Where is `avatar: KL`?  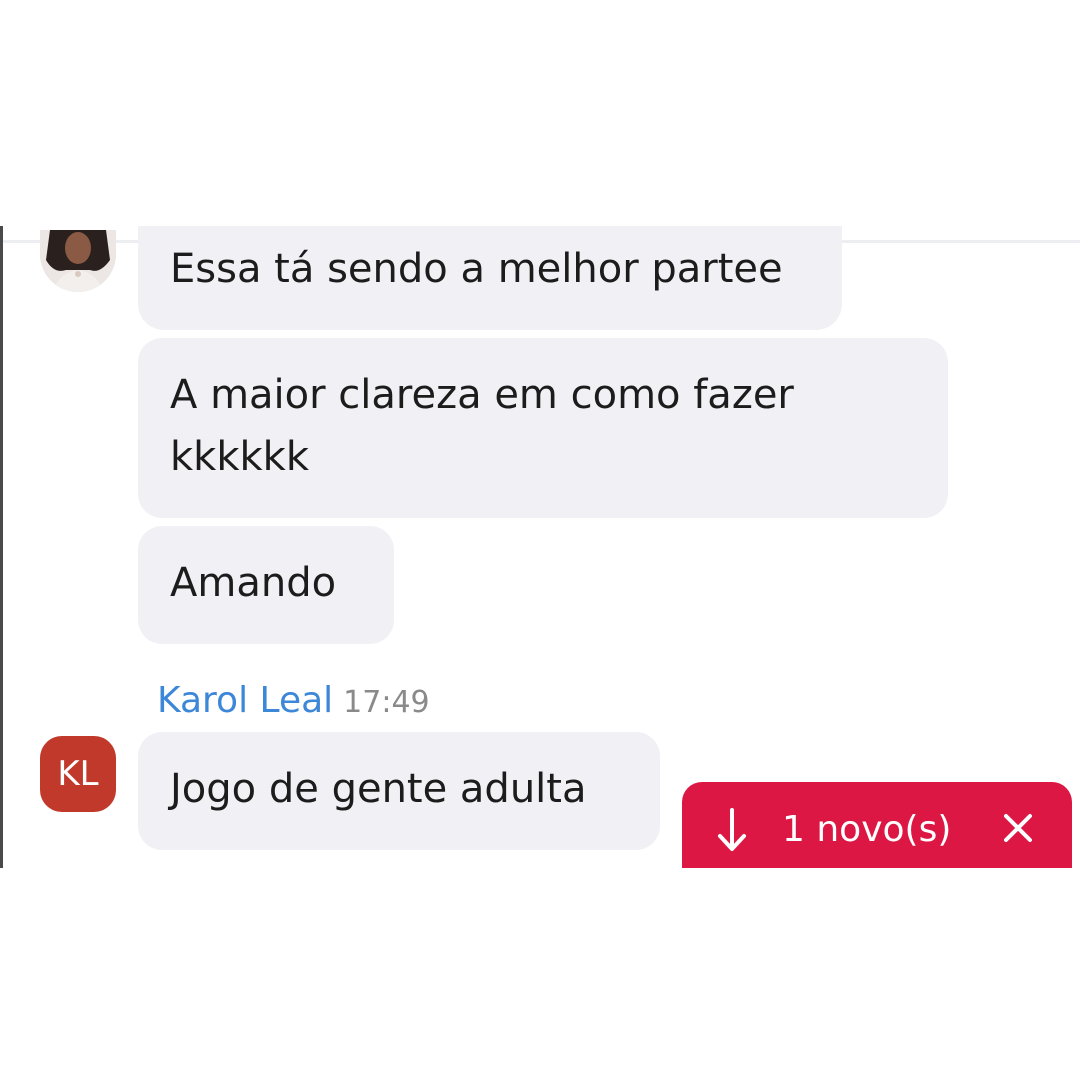
avatar: KL is located at coordinates (78, 774).